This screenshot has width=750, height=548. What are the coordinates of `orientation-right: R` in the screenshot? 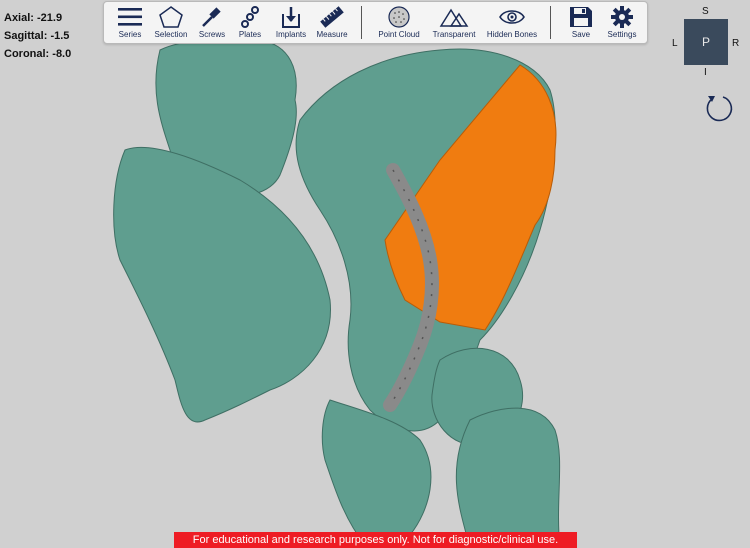 It's located at (736, 43).